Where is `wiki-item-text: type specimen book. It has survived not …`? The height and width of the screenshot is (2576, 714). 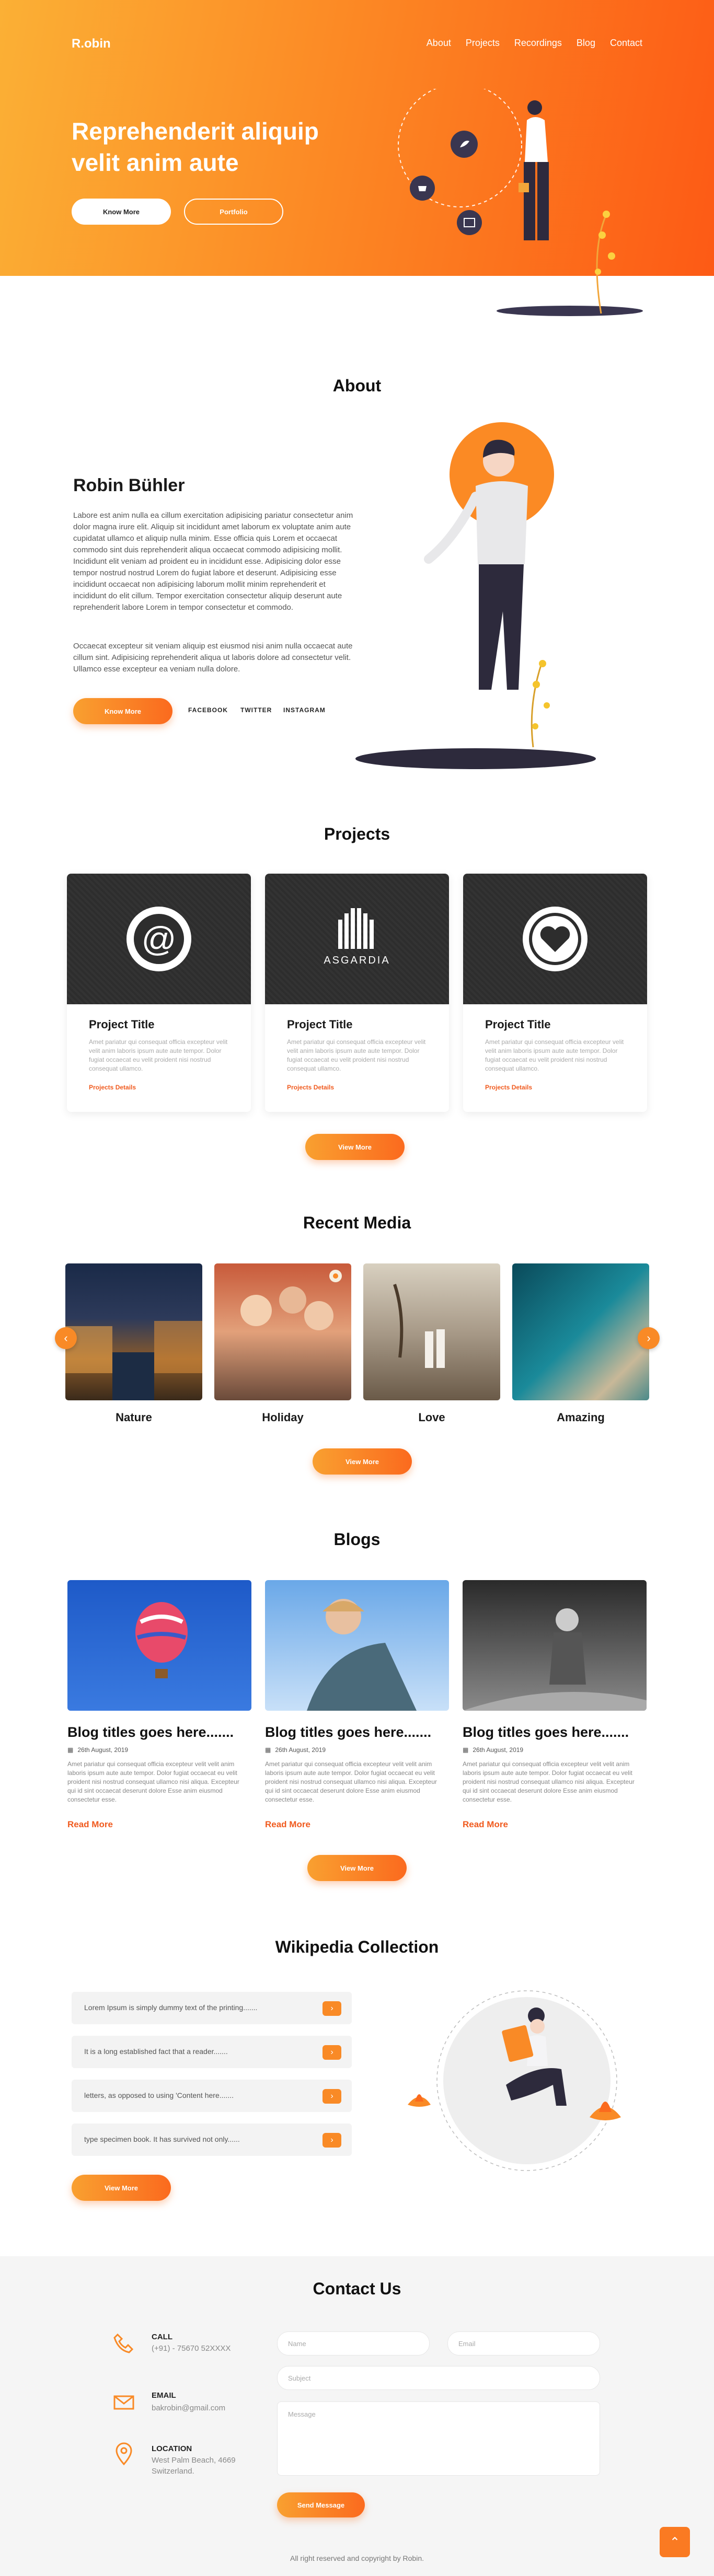 wiki-item-text: type specimen book. It has survived not … is located at coordinates (162, 2139).